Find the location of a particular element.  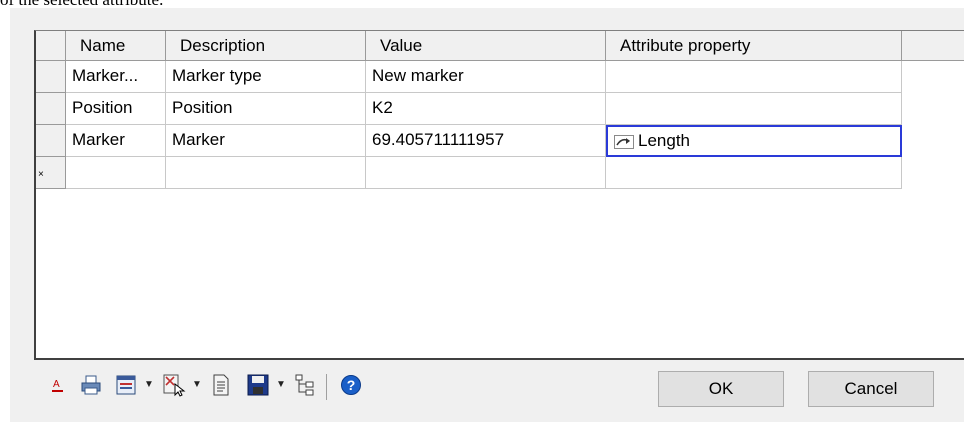

svg-text: A is located at coordinates (56, 384).